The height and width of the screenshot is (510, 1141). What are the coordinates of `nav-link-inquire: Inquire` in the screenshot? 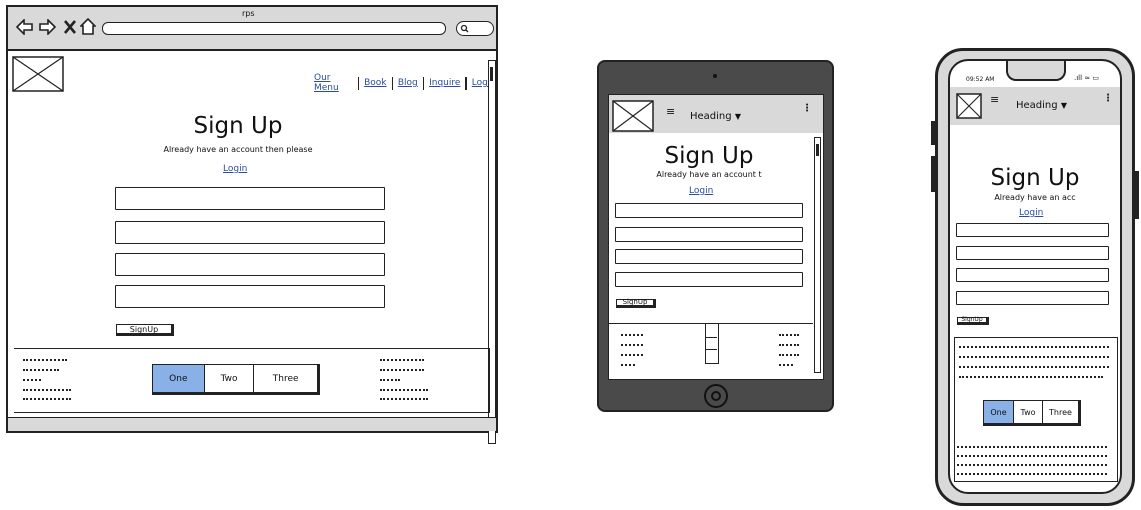 It's located at (444, 83).